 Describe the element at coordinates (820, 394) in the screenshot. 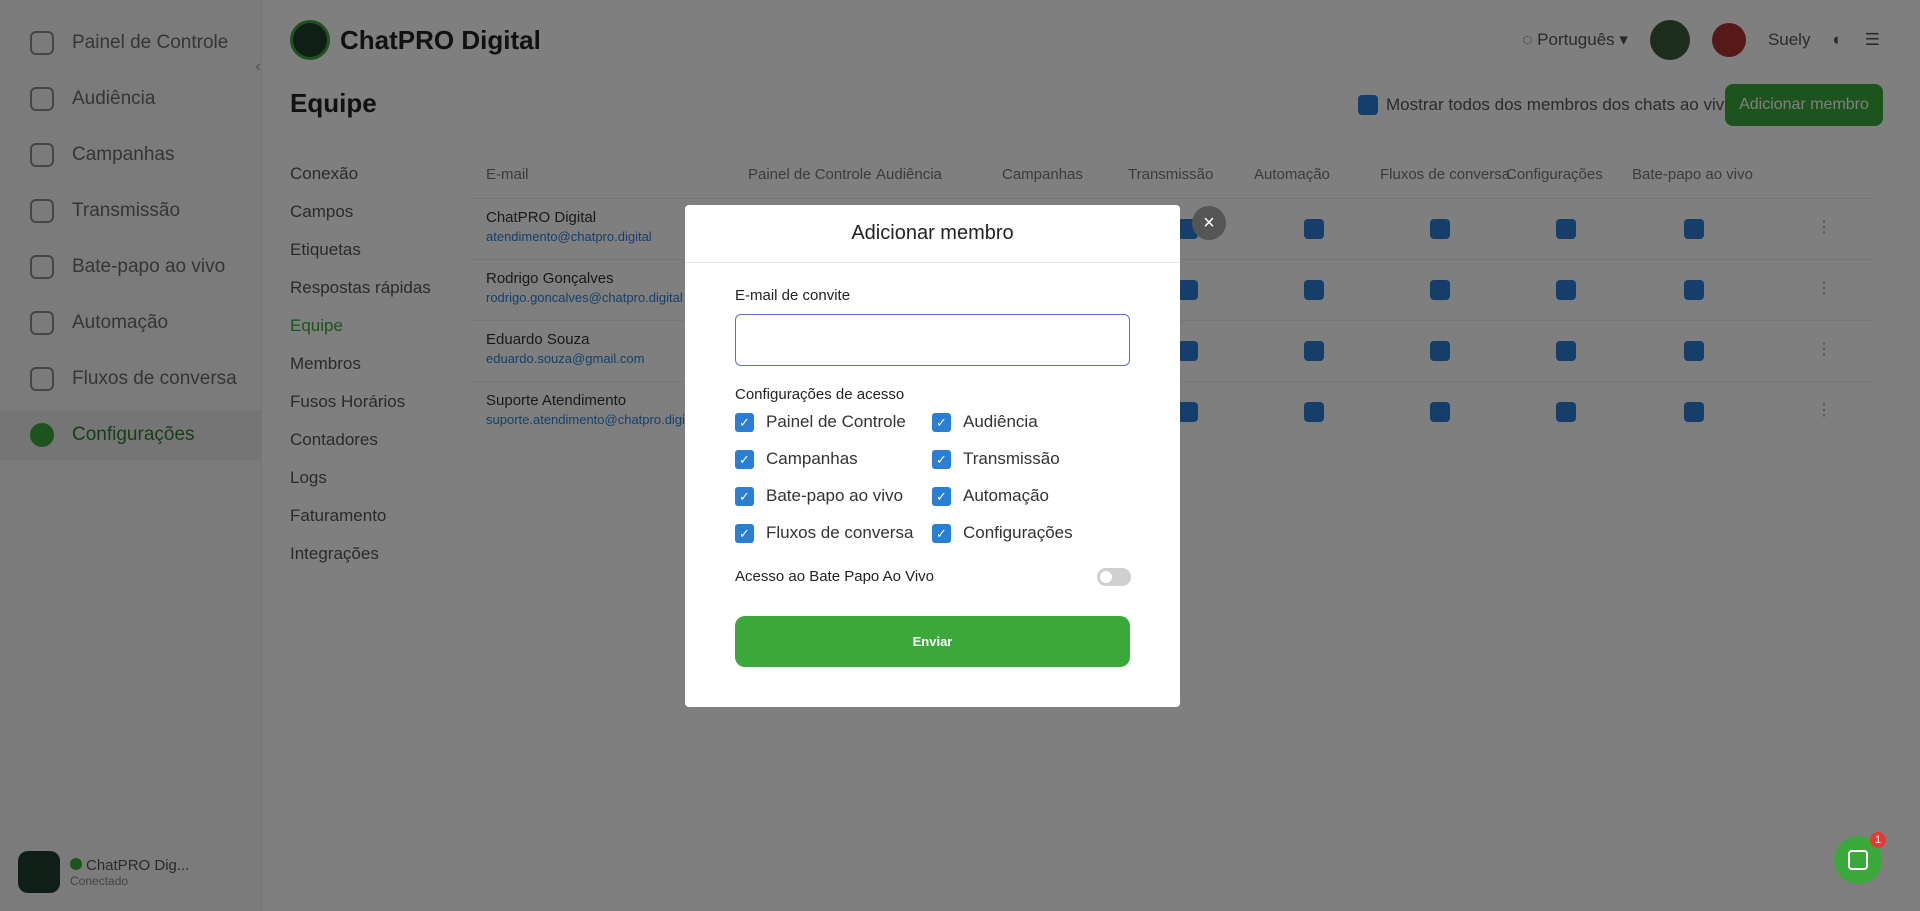

I see `access-settings-label: Configurações de acesso` at that location.